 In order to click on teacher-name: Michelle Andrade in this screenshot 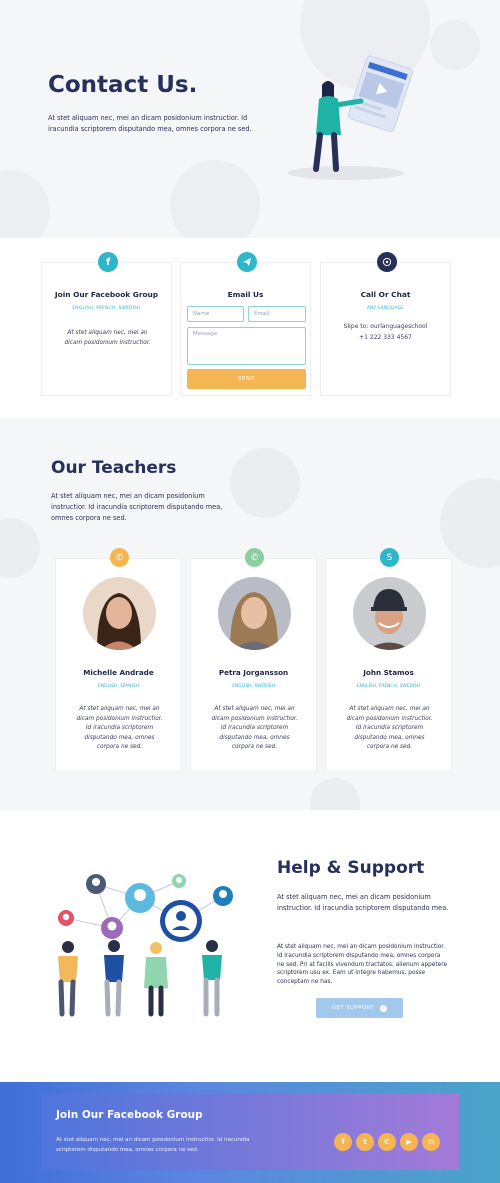, I will do `click(118, 672)`.